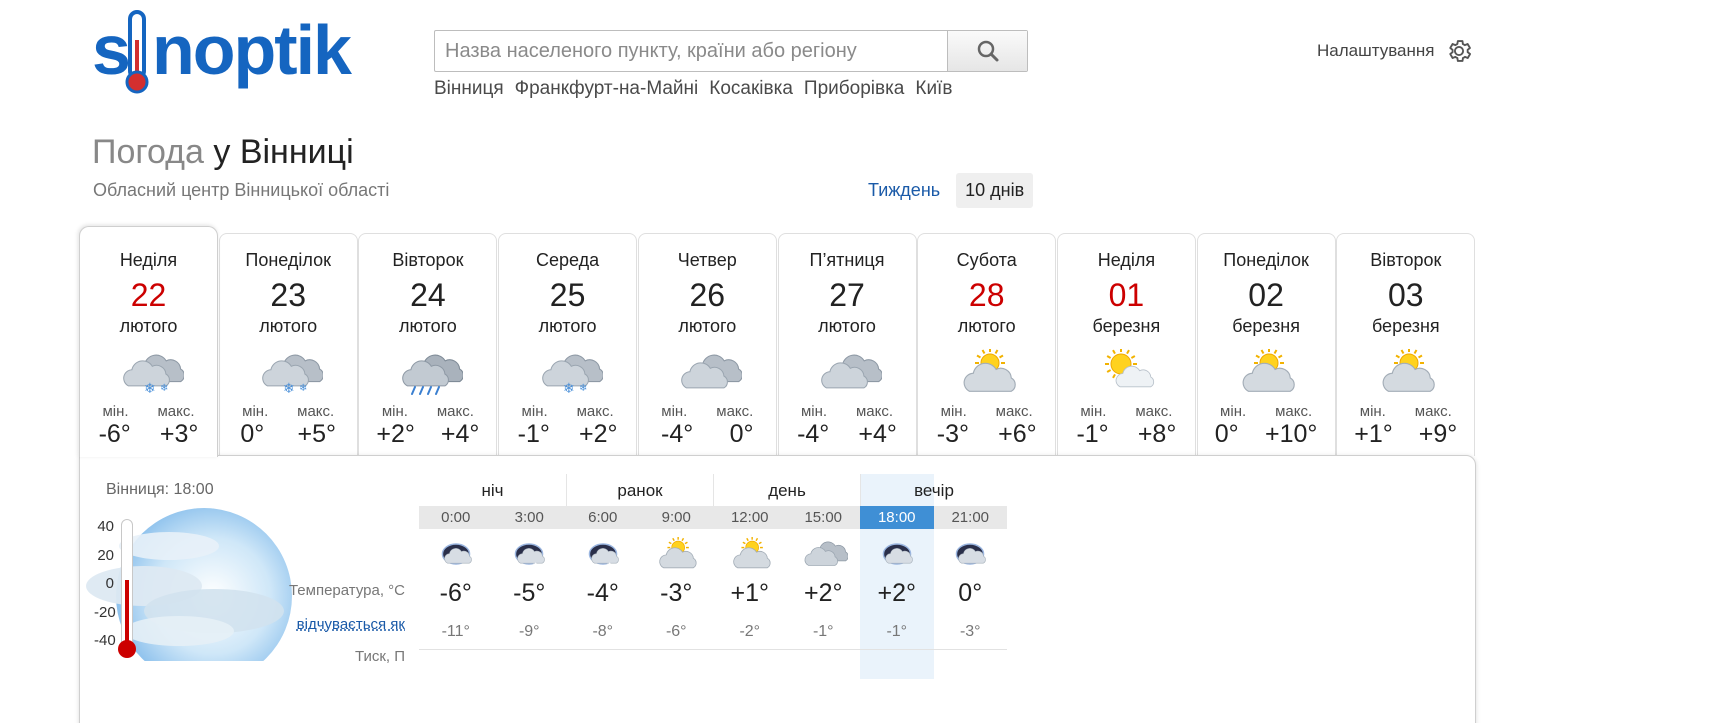 This screenshot has width=1735, height=723. I want to click on thermometer-tick: -20, so click(105, 612).